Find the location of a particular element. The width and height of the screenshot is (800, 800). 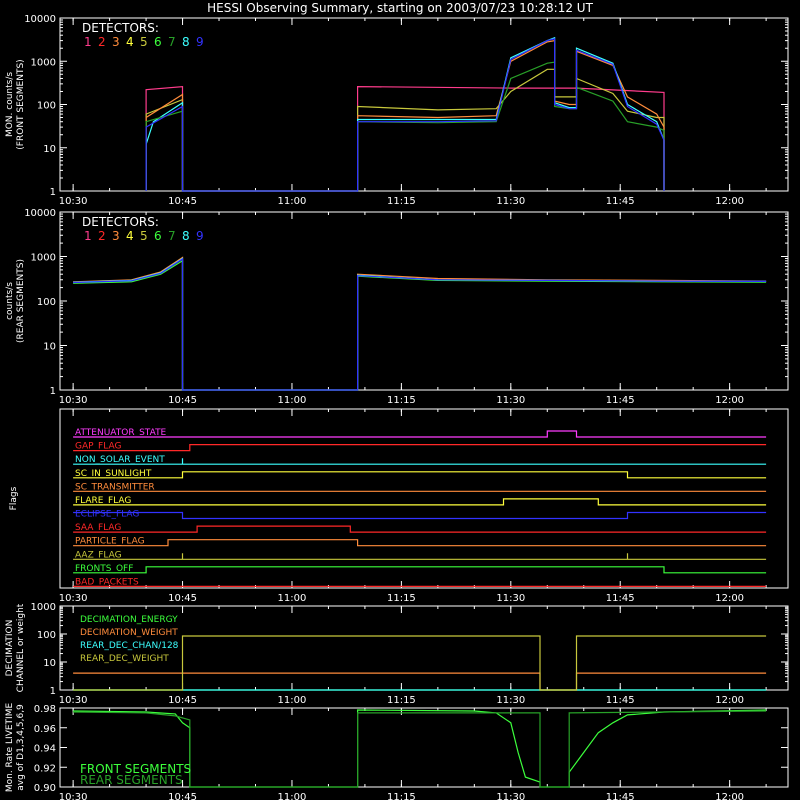

flag-label: FRONTS_OFF is located at coordinates (104, 569).